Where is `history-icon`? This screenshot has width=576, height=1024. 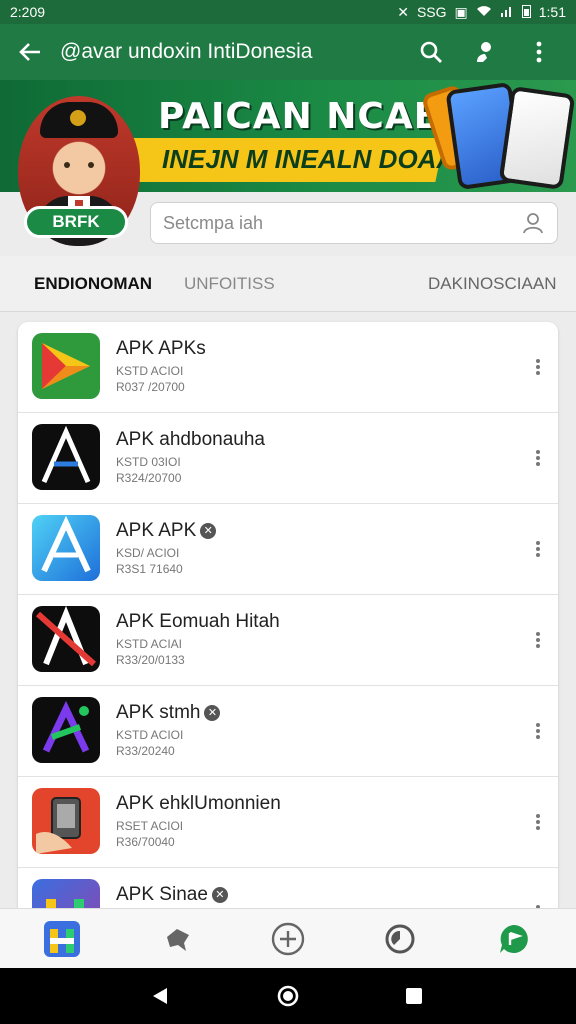
history-icon is located at coordinates (400, 939).